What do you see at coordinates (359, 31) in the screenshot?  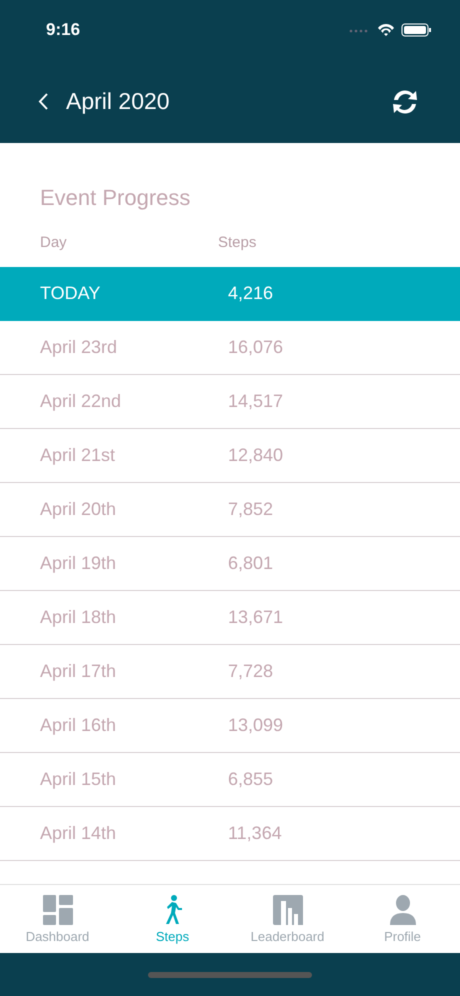 I see `signal-icon` at bounding box center [359, 31].